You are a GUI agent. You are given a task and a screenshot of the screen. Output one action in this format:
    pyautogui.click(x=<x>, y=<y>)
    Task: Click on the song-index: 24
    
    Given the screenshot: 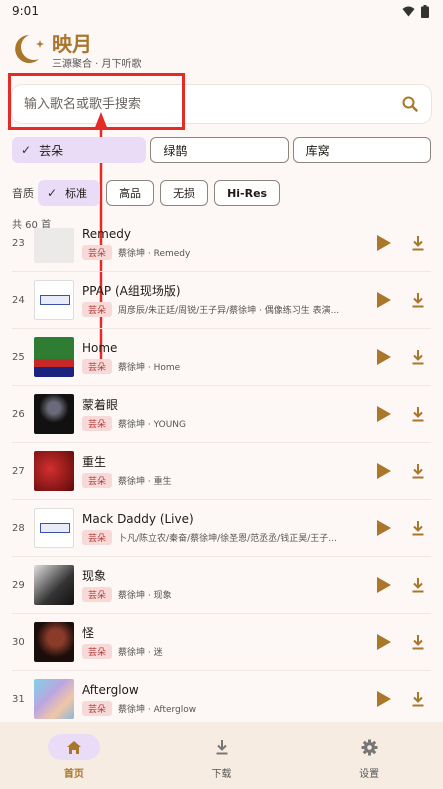 What is the action you would take?
    pyautogui.click(x=18, y=300)
    